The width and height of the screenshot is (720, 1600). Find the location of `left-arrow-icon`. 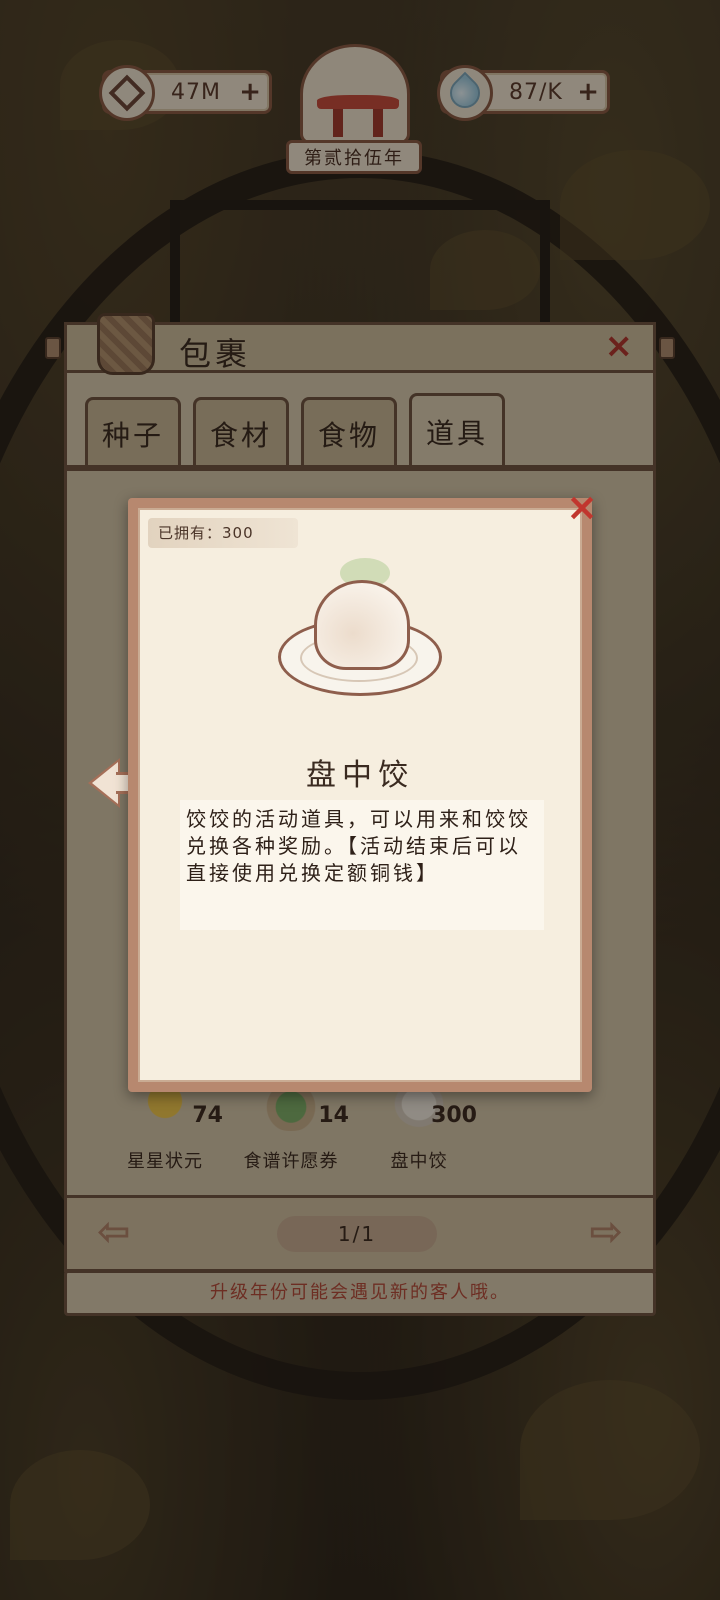

left-arrow-icon is located at coordinates (105, 783).